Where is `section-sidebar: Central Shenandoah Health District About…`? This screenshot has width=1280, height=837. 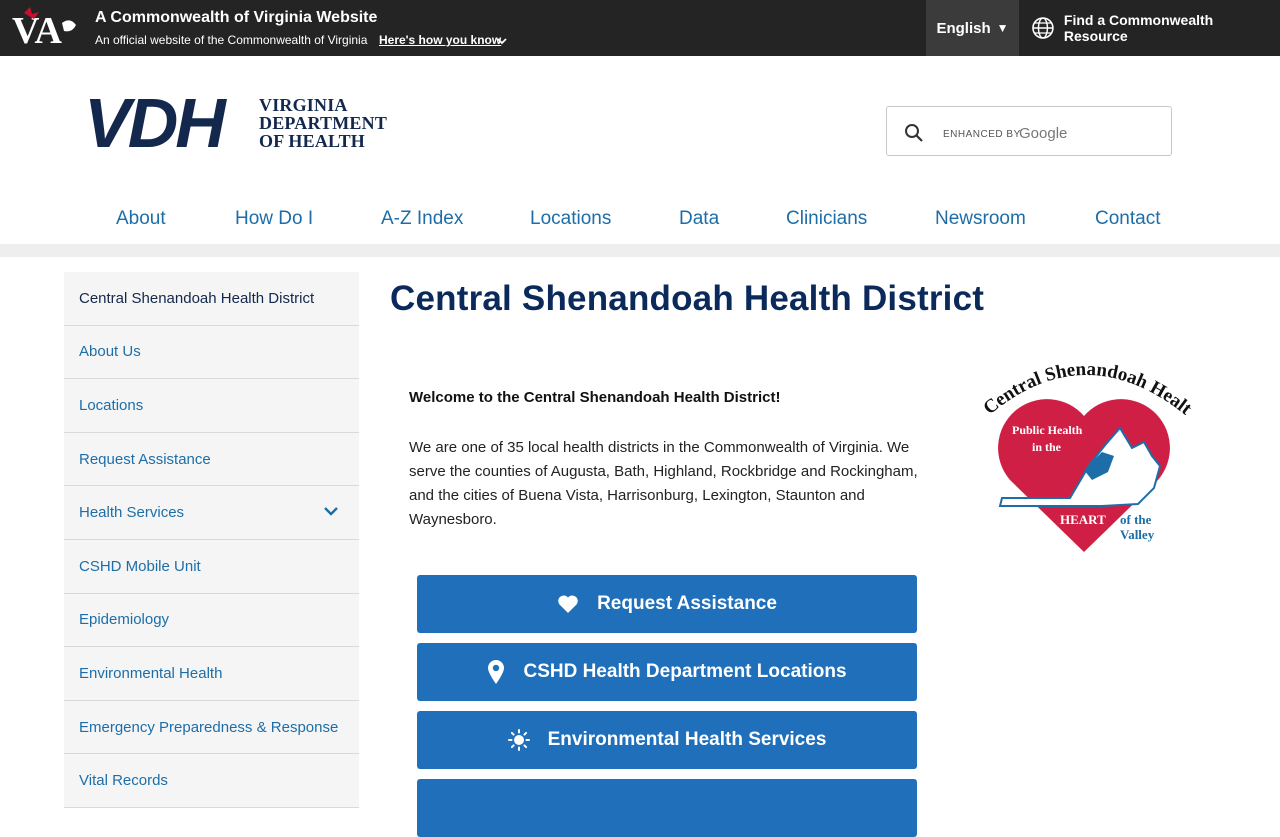 section-sidebar: Central Shenandoah Health District About… is located at coordinates (211, 540).